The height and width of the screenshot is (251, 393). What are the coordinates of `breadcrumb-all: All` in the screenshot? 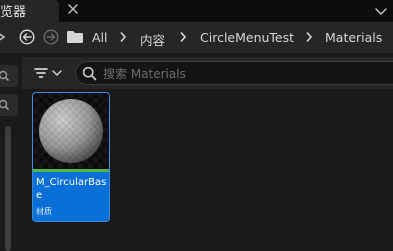 It's located at (100, 37).